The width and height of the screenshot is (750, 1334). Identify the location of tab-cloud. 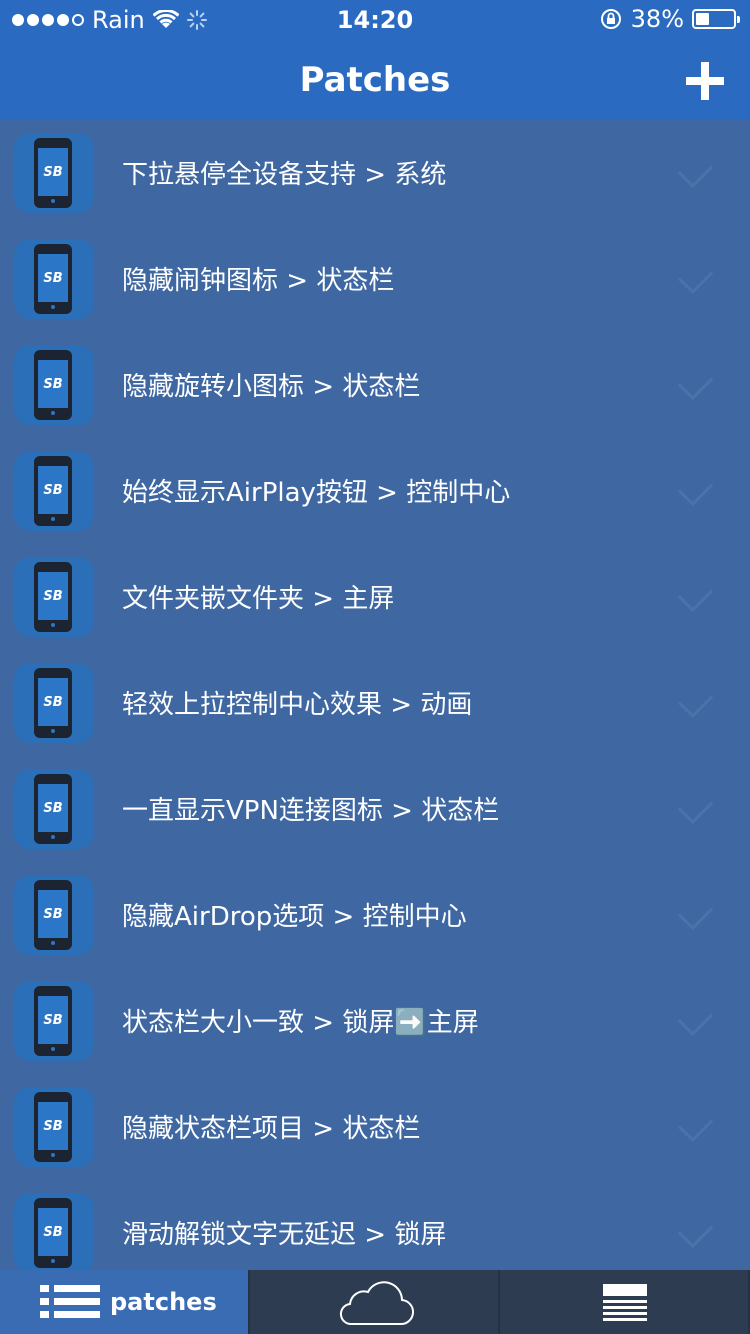
(375, 1302).